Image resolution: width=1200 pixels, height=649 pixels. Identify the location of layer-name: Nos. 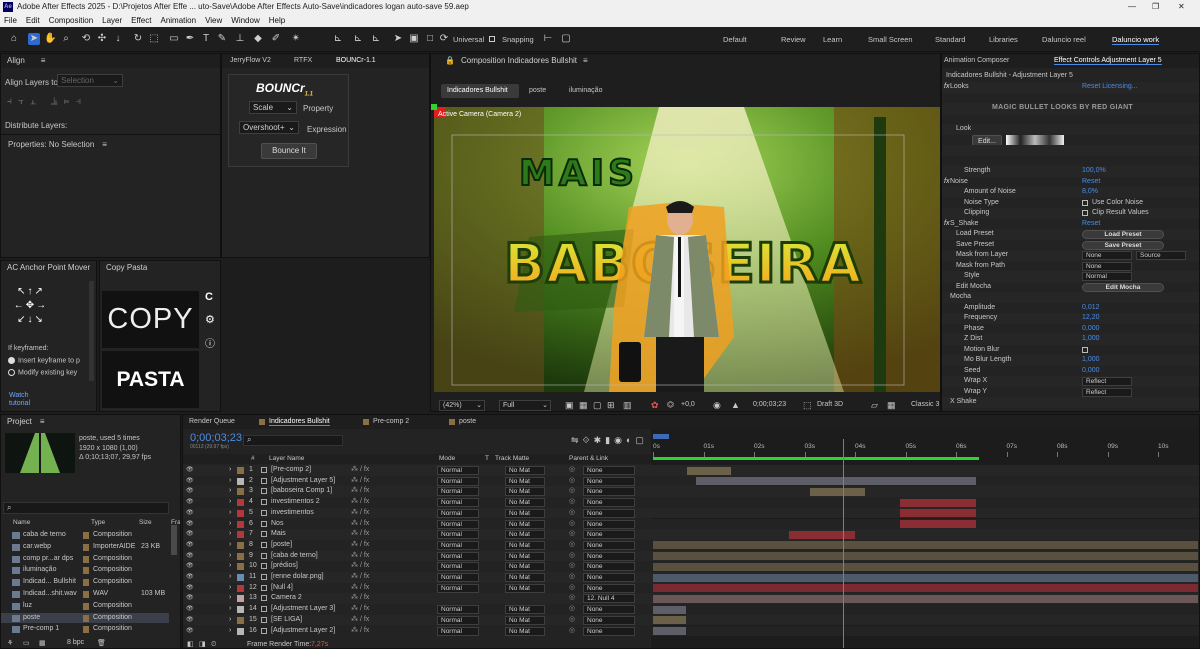
(277, 524).